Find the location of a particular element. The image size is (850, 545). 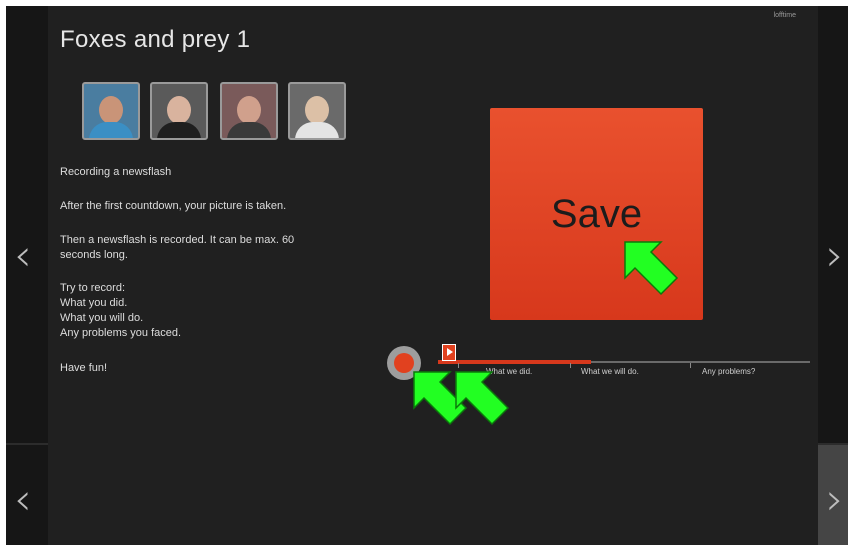

instruction-line: seconds long. is located at coordinates (94, 255).